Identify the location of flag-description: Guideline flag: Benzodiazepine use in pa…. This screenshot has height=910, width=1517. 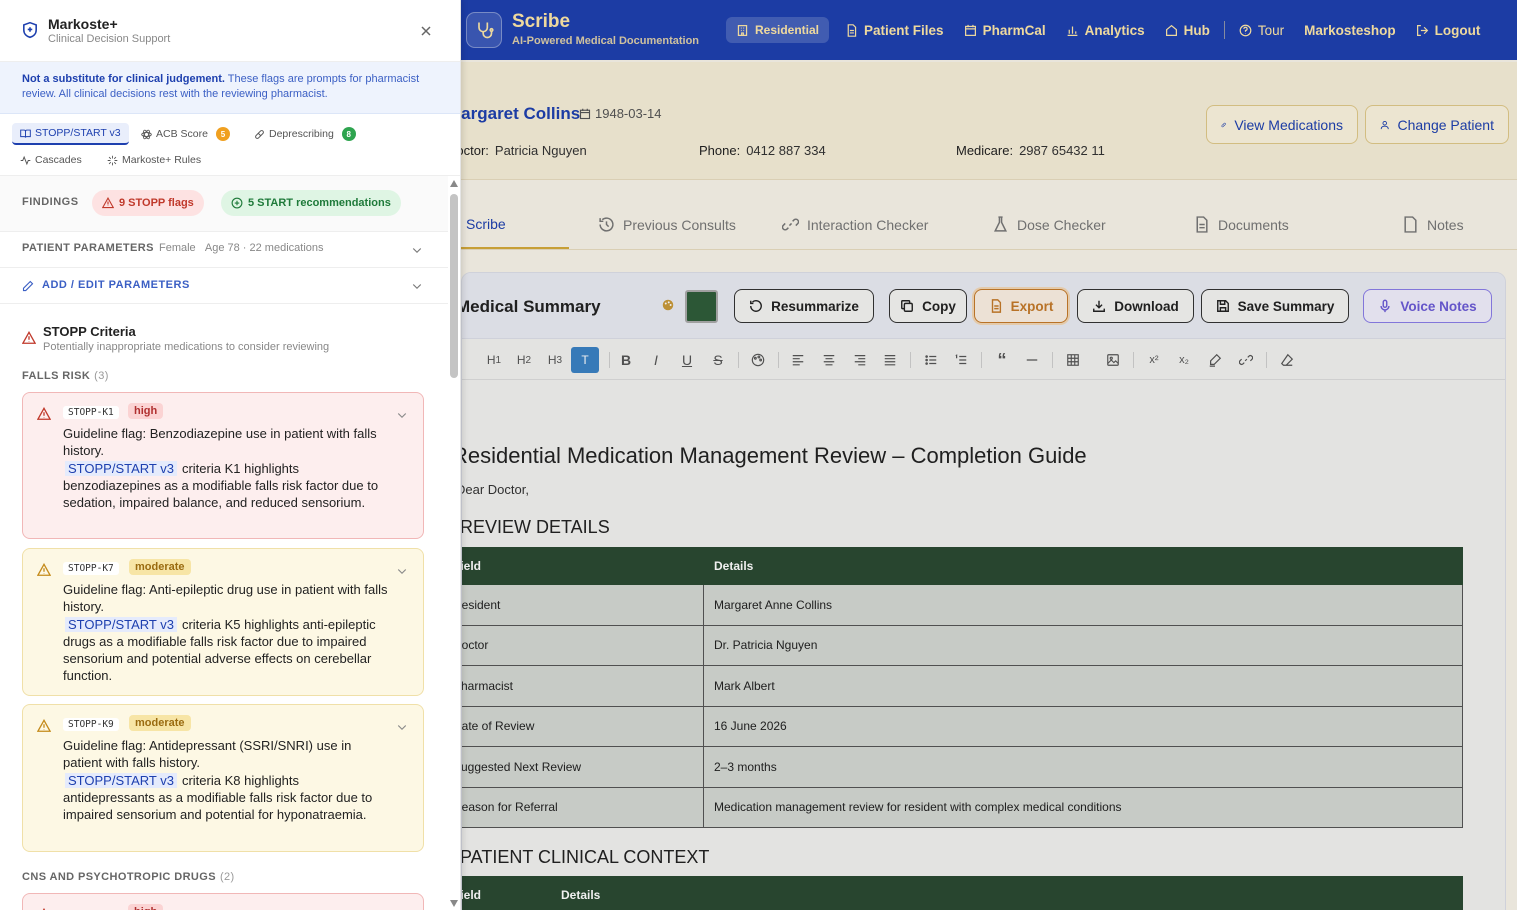
(228, 468).